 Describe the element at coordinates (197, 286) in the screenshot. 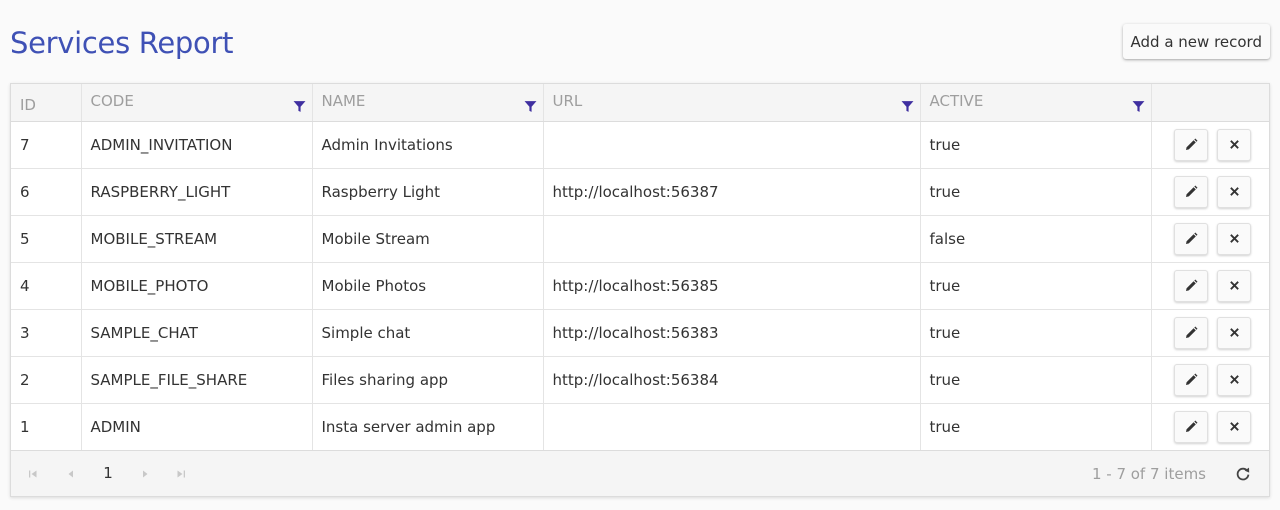

I see `cell-code: MOBILE_PHOTO` at that location.